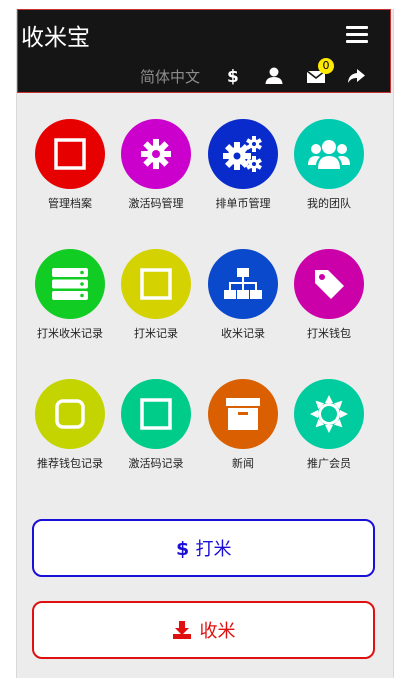 The width and height of the screenshot is (410, 684). Describe the element at coordinates (243, 154) in the screenshot. I see `gears-icon` at that location.